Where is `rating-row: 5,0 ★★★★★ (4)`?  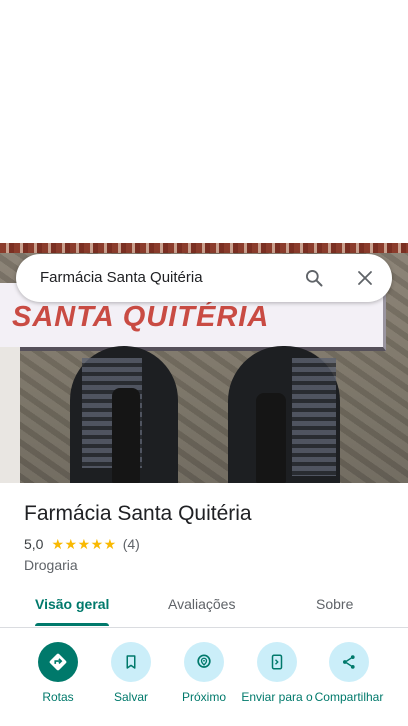 rating-row: 5,0 ★★★★★ (4) is located at coordinates (82, 544).